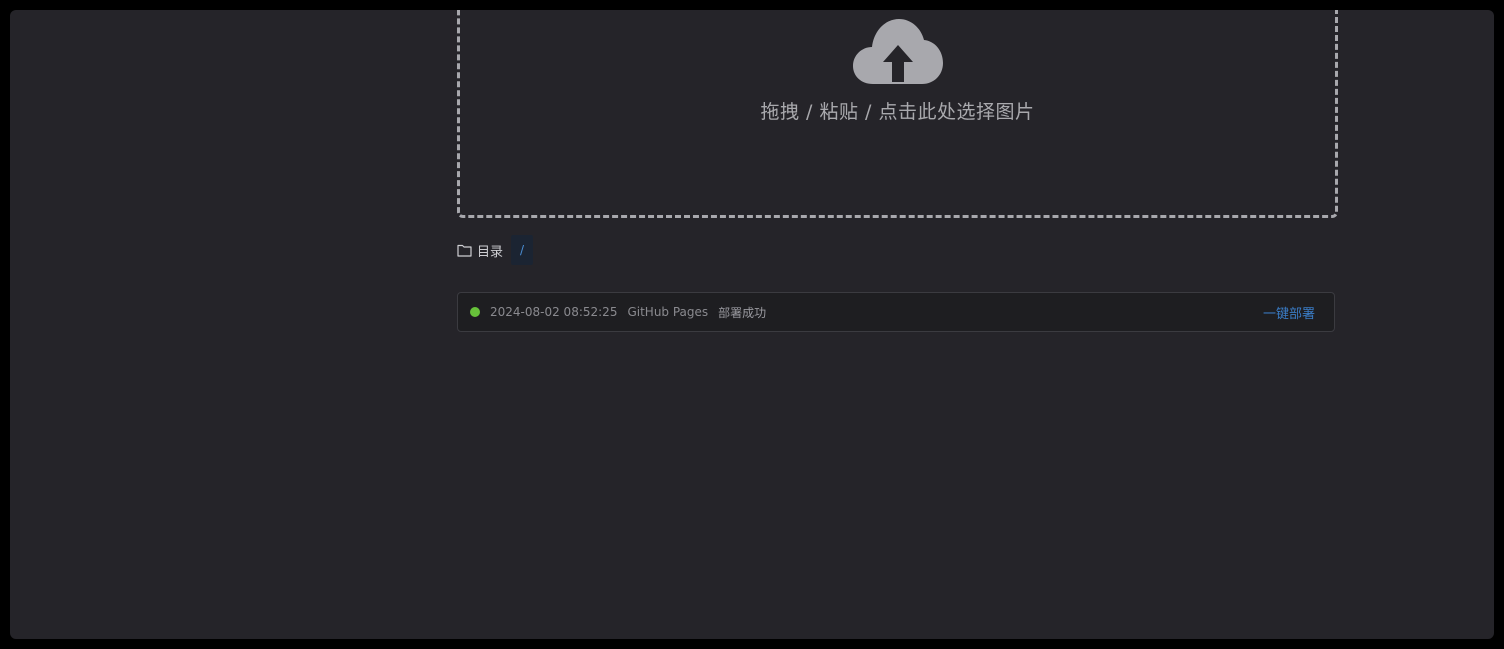 The image size is (1504, 649). I want to click on status-dot-icon, so click(475, 312).